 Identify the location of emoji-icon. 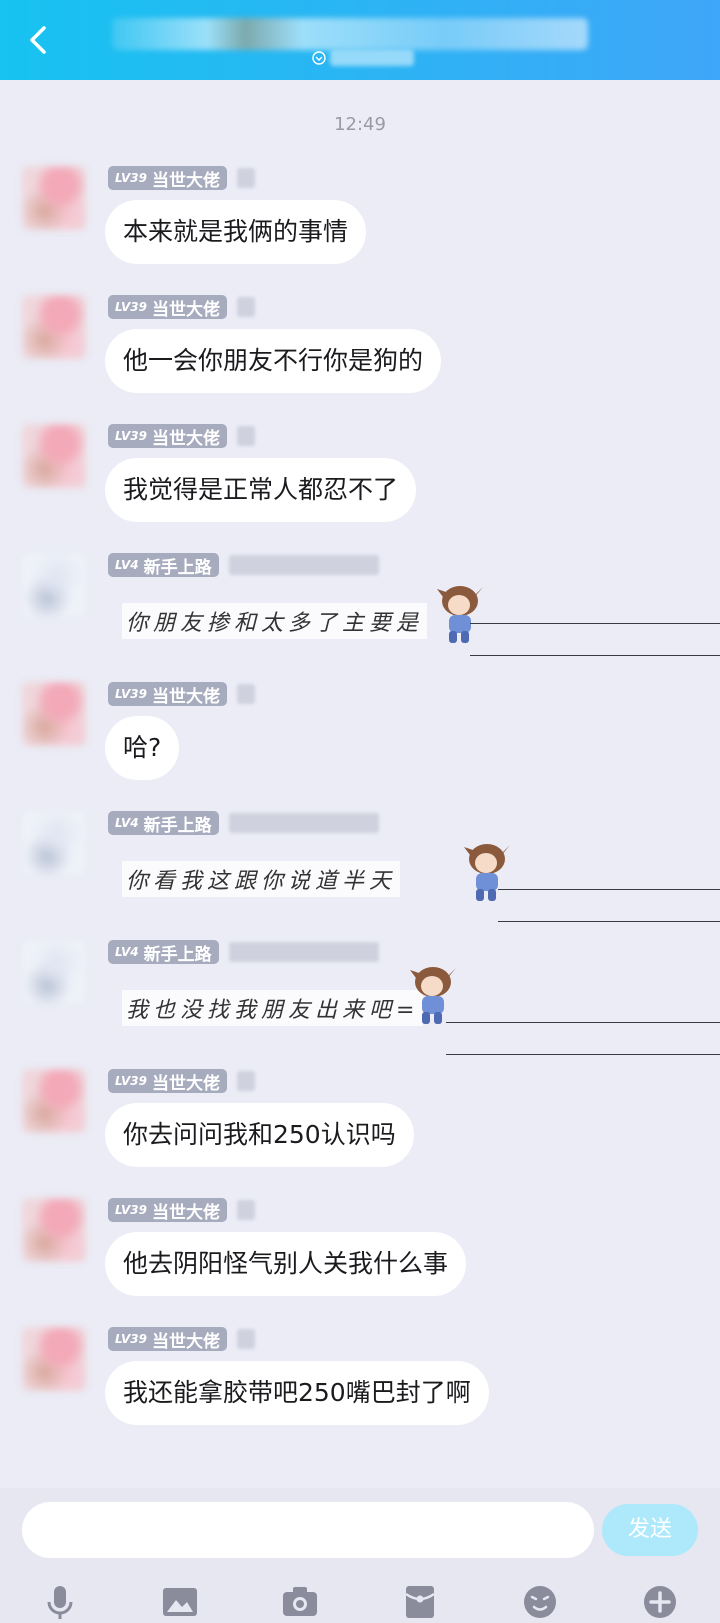
(540, 1602).